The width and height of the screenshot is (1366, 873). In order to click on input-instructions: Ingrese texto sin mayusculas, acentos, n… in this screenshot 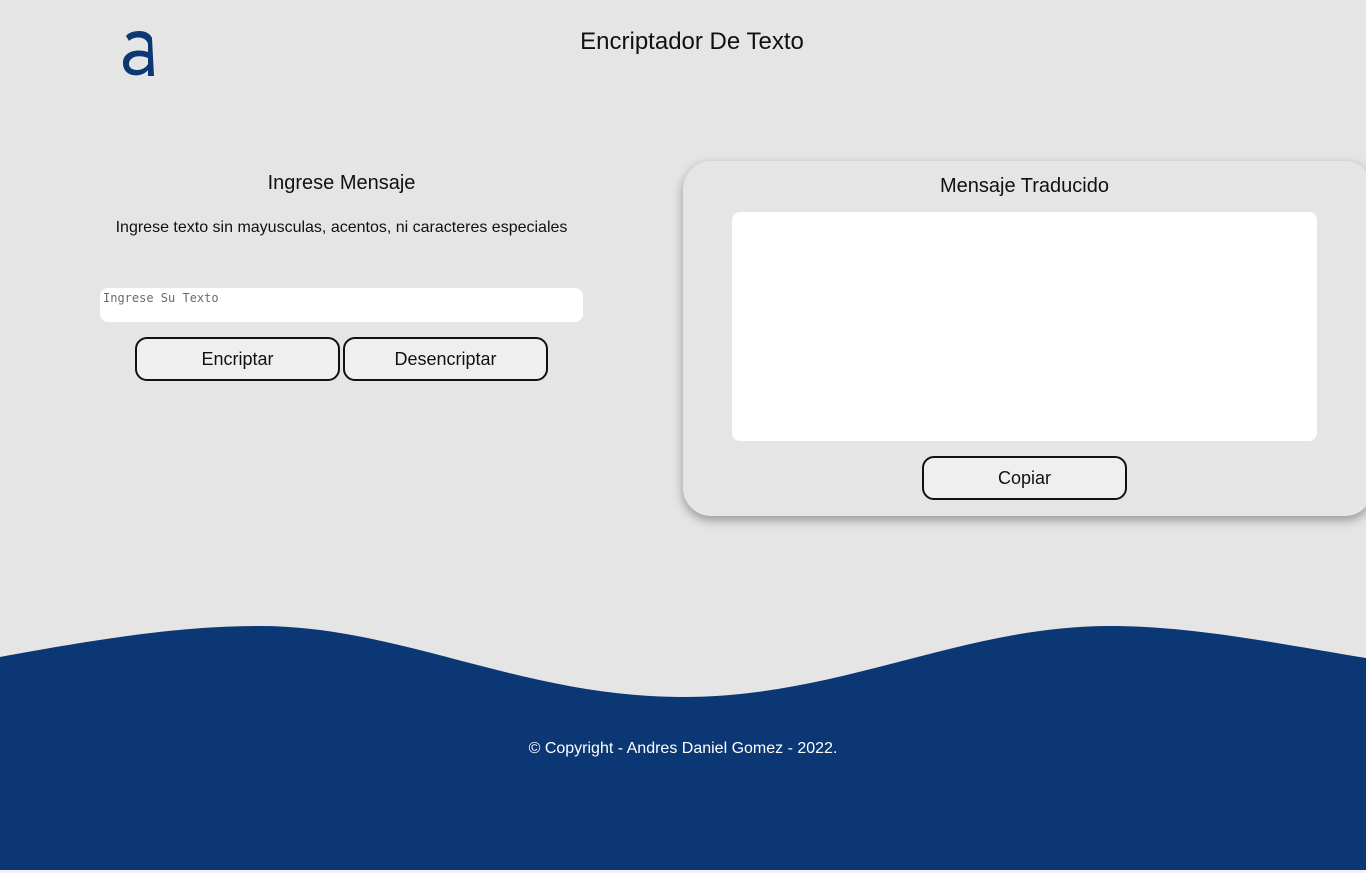, I will do `click(341, 227)`.